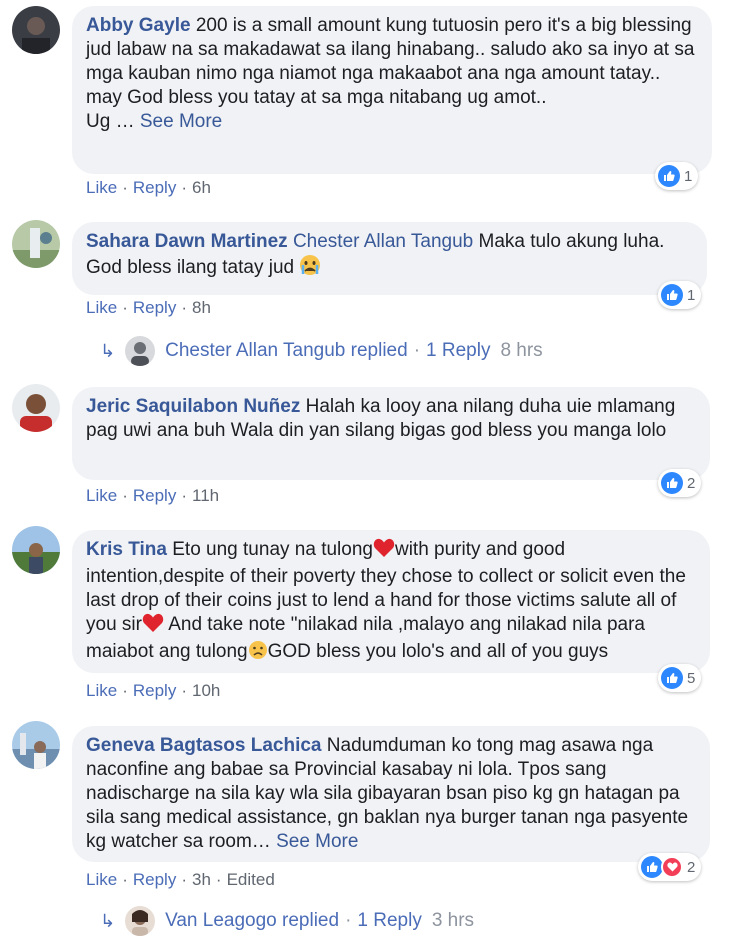 The width and height of the screenshot is (750, 941). Describe the element at coordinates (438, 651) in the screenshot. I see `comment-text-4: GOD bless you lolo's and all of you guys` at that location.